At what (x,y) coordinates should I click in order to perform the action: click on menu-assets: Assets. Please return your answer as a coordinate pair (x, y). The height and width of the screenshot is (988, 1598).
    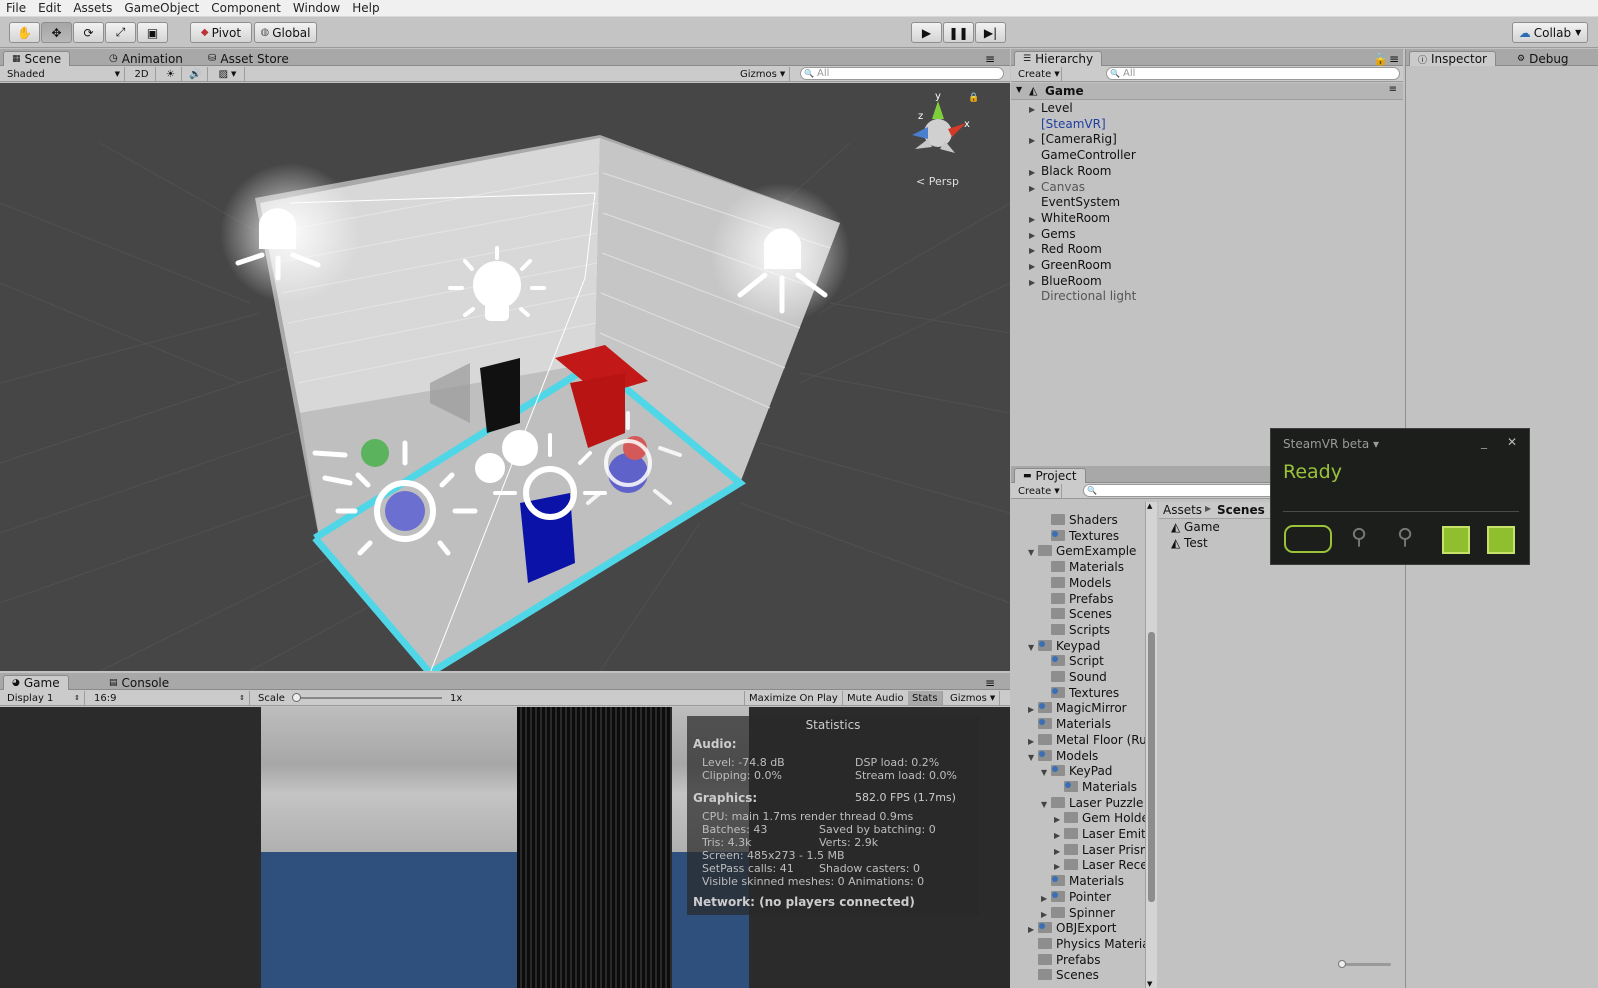
    Looking at the image, I should click on (92, 7).